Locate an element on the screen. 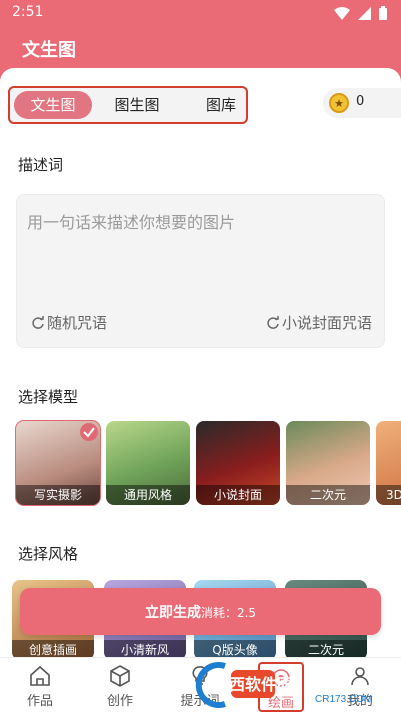  generate-button: 立即生成消耗：2.5 is located at coordinates (200, 611).